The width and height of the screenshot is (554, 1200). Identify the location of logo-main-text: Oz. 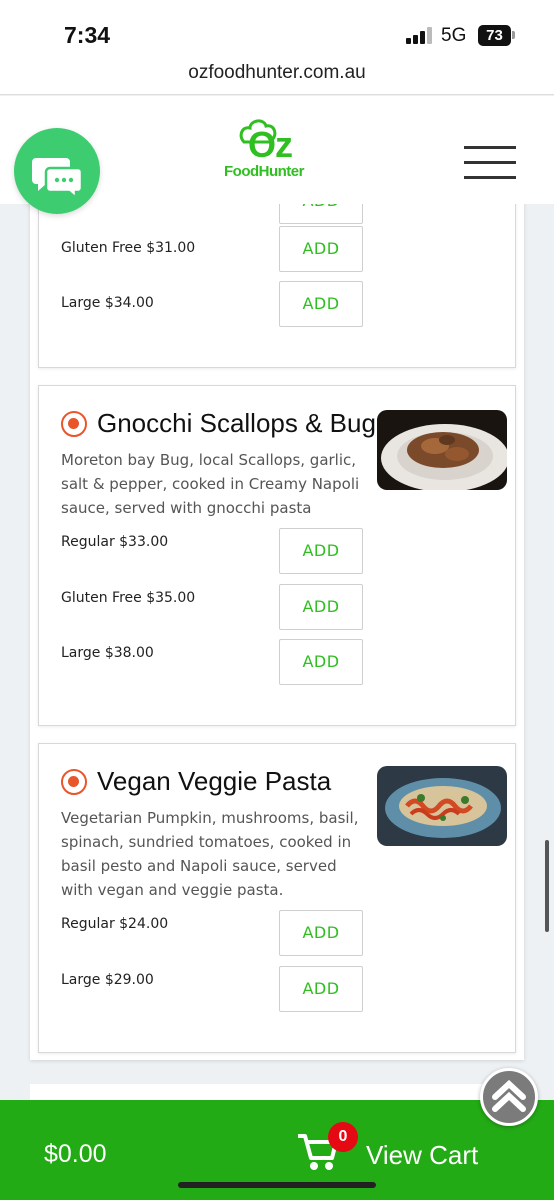
(270, 144).